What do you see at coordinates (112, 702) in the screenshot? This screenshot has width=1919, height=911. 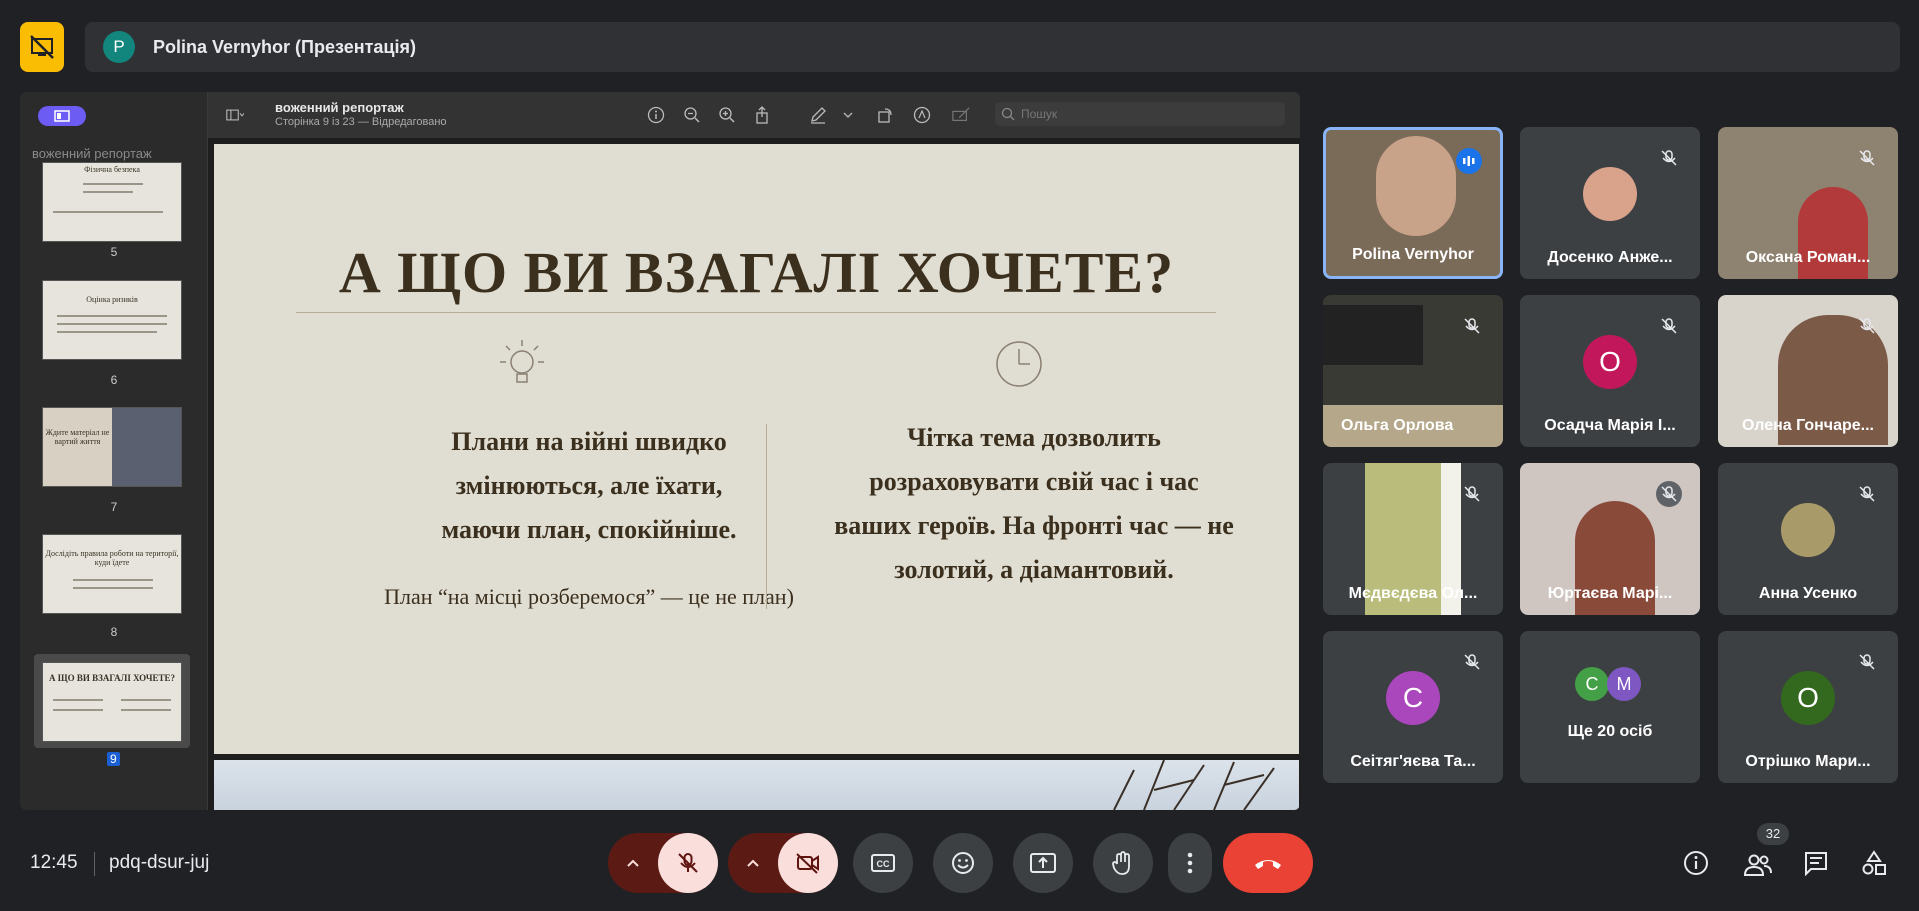 I see `thumbnail-9: А ЩО ВИ ВЗАГАЛІ ХОЧЕТЕ?` at bounding box center [112, 702].